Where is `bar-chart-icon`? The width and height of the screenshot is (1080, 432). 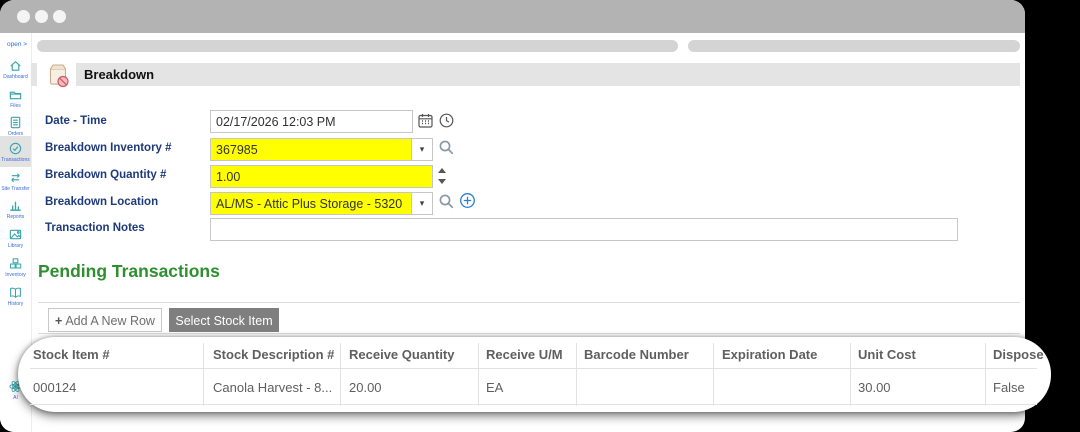 bar-chart-icon is located at coordinates (15, 206).